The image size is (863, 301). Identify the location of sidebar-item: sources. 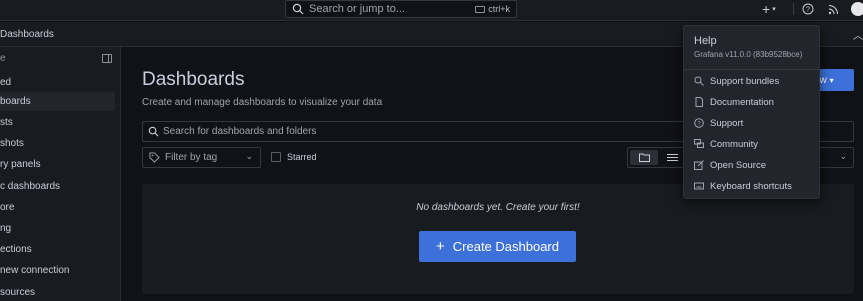
(57, 292).